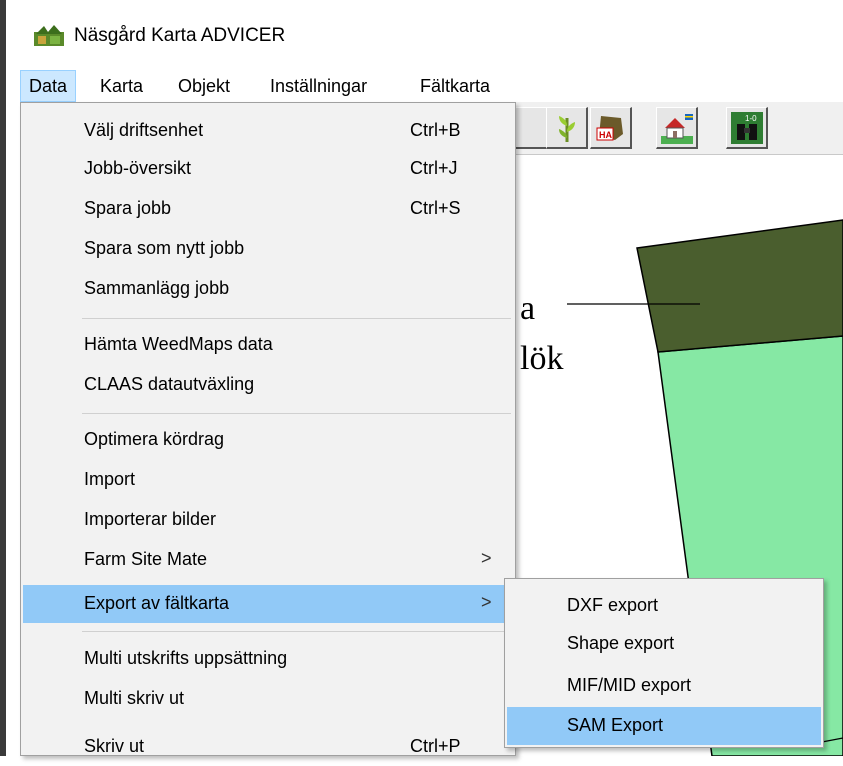 This screenshot has height=766, width=843. What do you see at coordinates (268, 604) in the screenshot?
I see `menu-item-export-av-faltkarta: Export av fältkarta >` at bounding box center [268, 604].